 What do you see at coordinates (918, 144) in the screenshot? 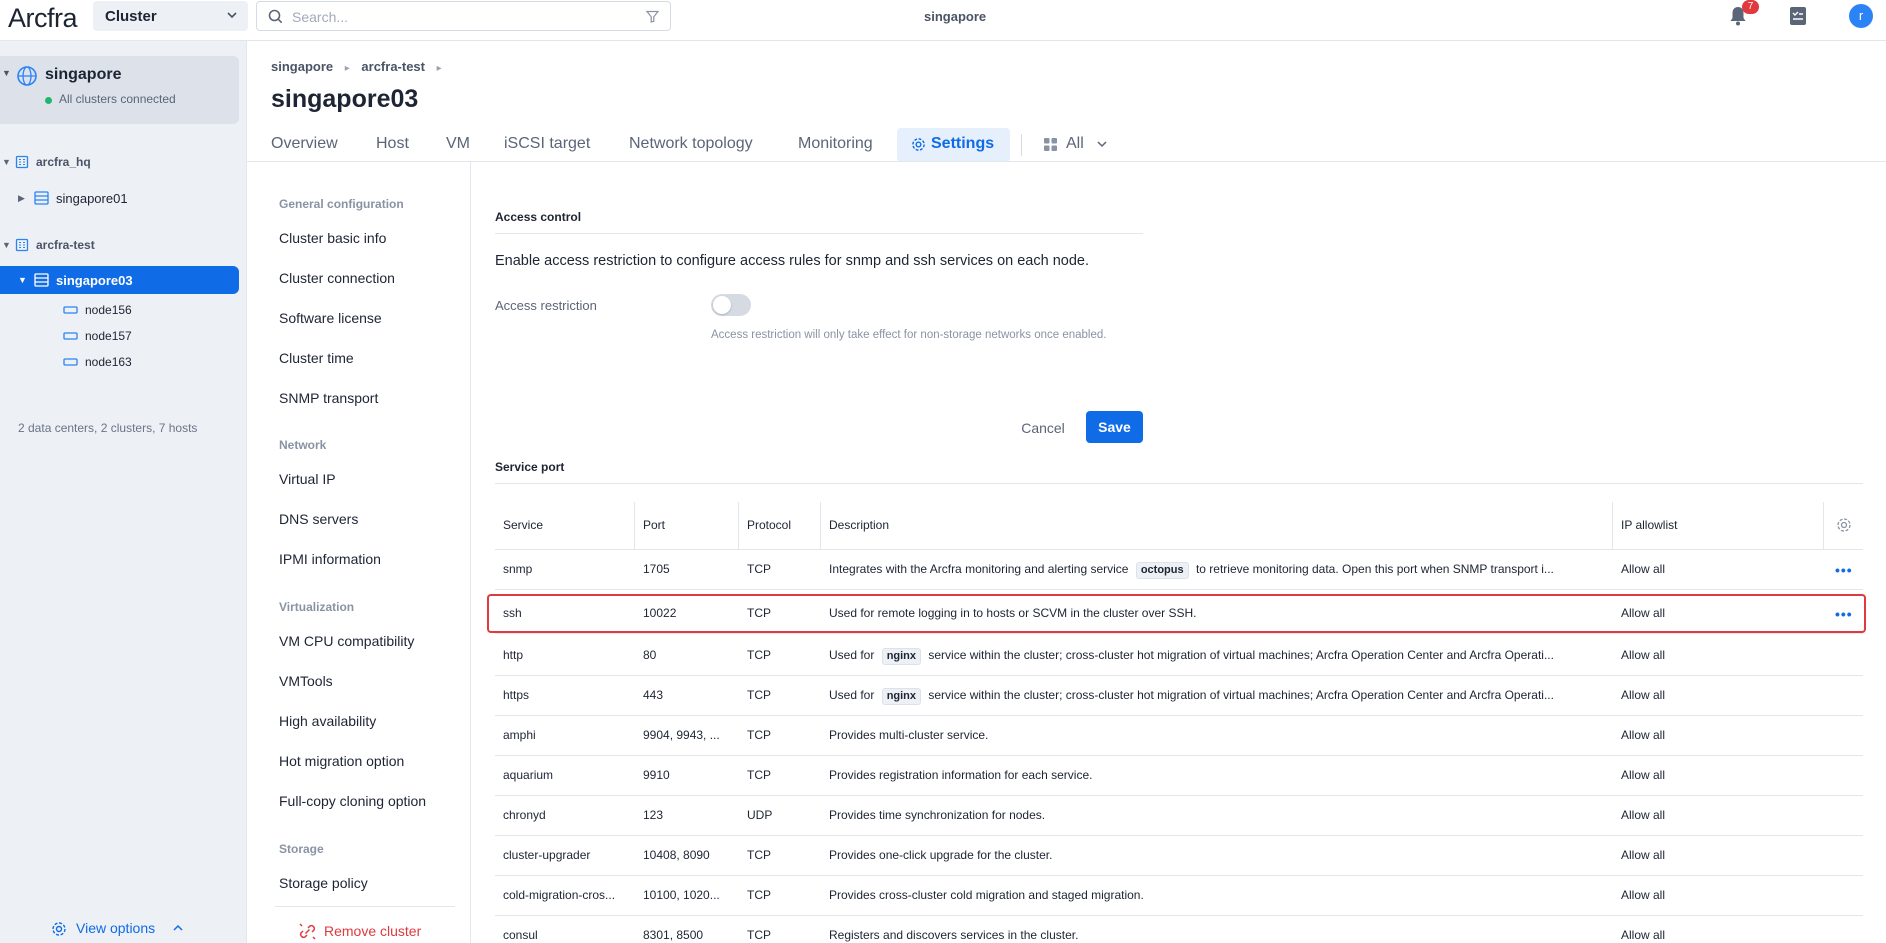
I see `gear-icon` at bounding box center [918, 144].